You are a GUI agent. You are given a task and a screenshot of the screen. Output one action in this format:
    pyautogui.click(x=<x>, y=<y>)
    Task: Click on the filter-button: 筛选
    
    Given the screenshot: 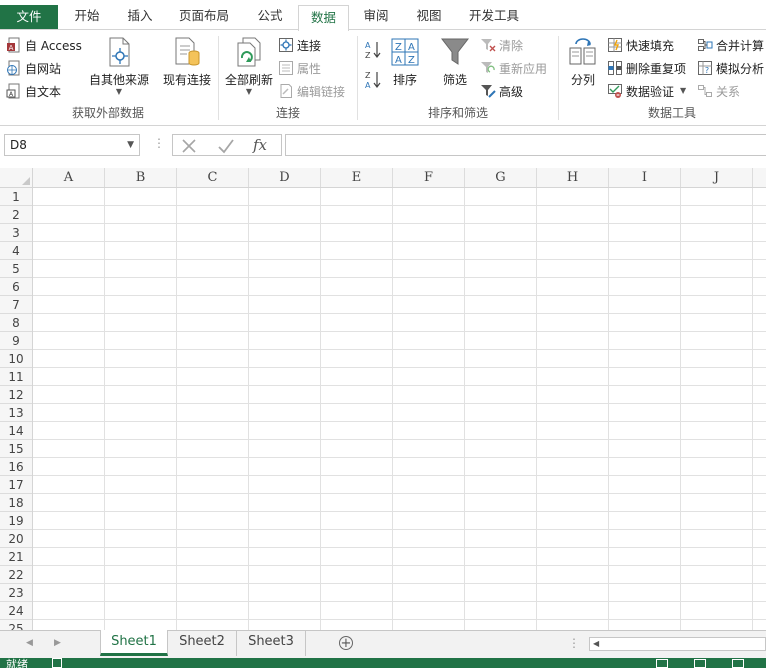 What is the action you would take?
    pyautogui.click(x=455, y=62)
    